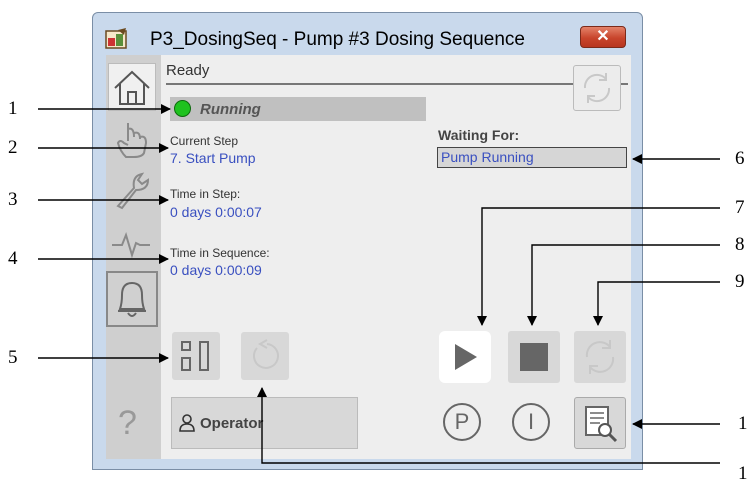  I want to click on callout-8: 8, so click(740, 244).